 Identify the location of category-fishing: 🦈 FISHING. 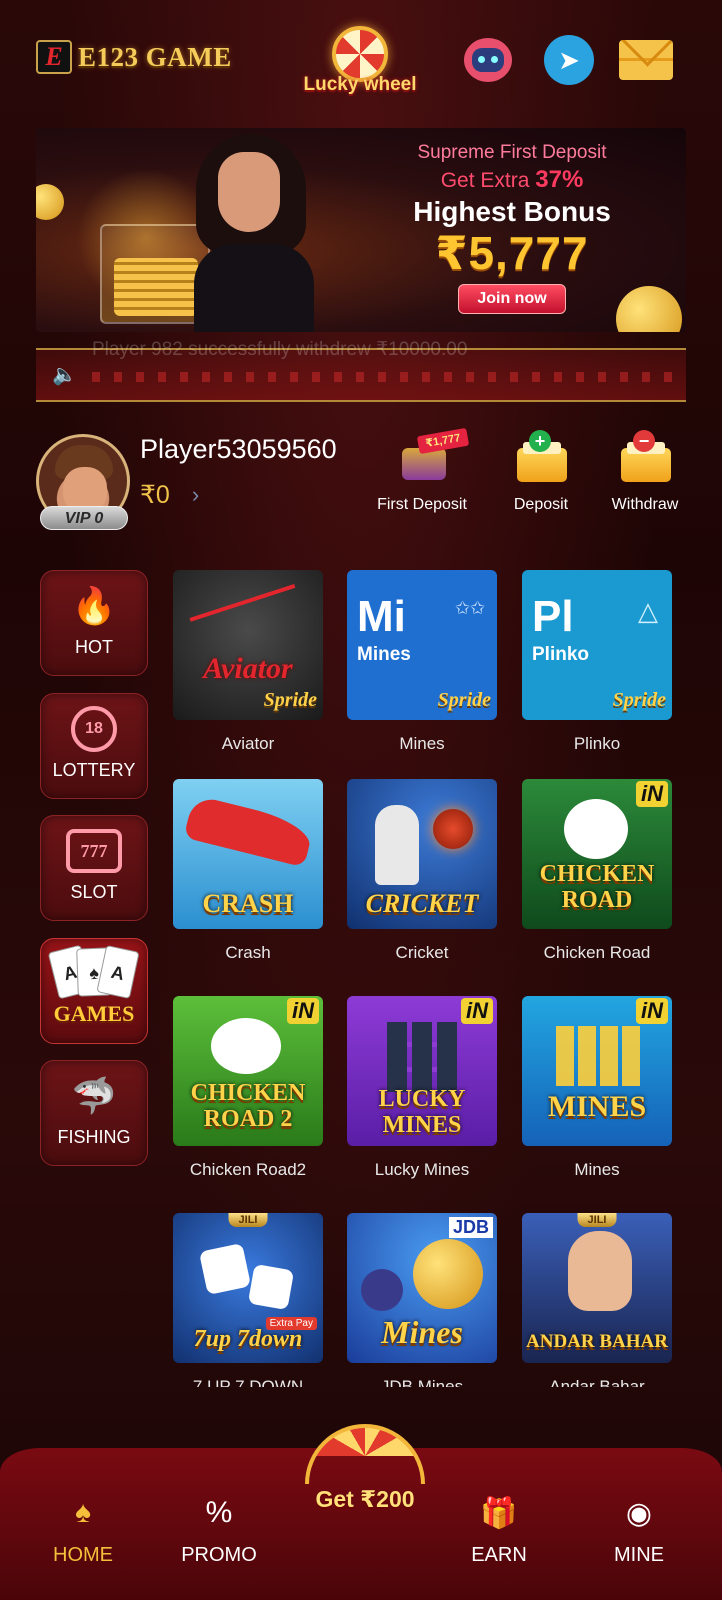
(94, 1113).